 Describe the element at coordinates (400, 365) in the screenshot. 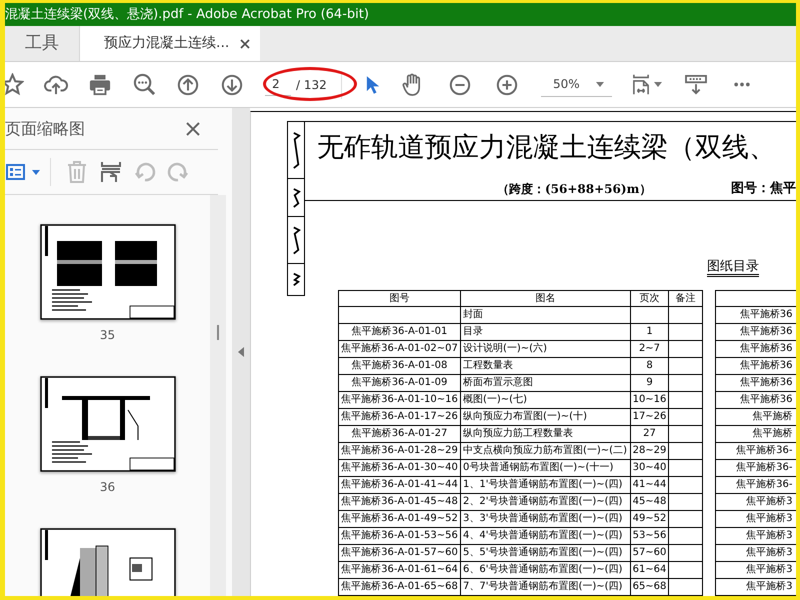

I see `table-cell: 焦平施桥36-A-01-08` at that location.